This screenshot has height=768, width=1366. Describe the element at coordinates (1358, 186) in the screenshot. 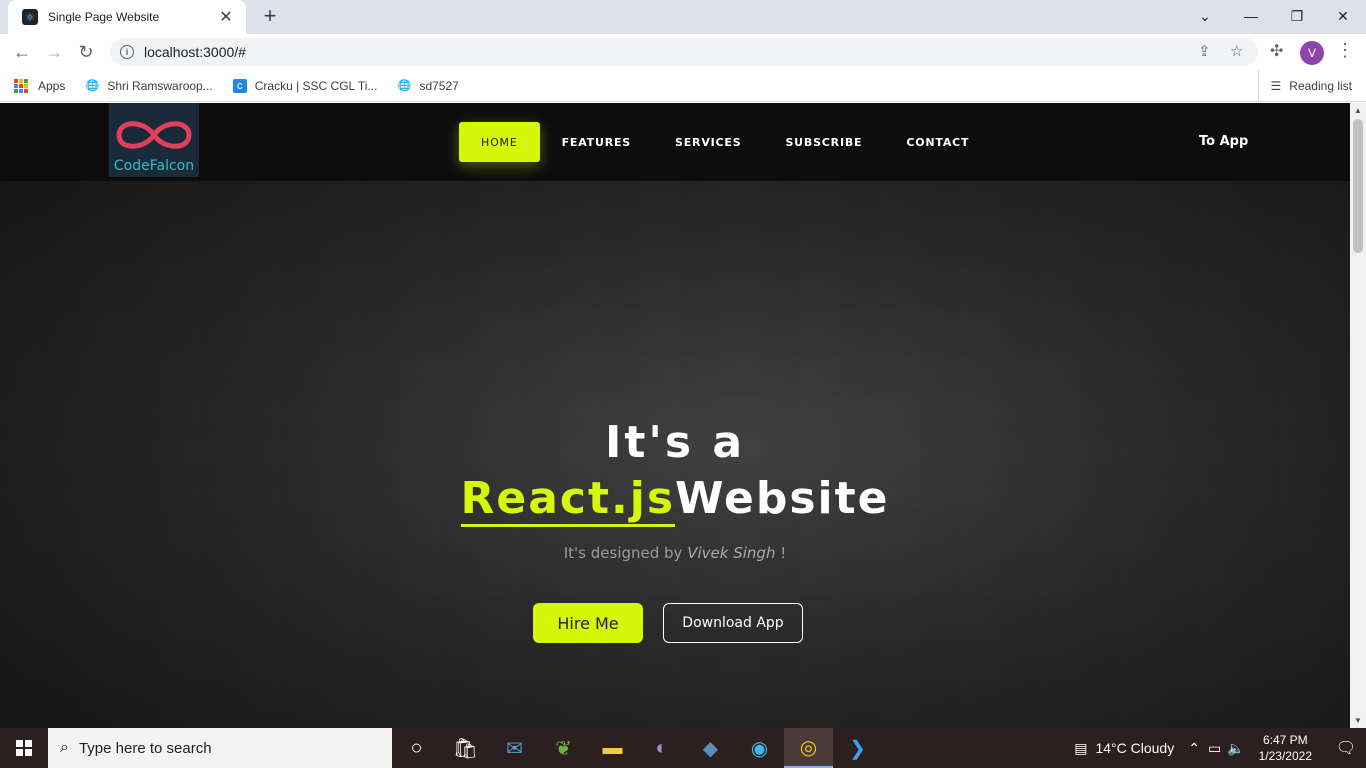

I see `scroll-thumb` at that location.